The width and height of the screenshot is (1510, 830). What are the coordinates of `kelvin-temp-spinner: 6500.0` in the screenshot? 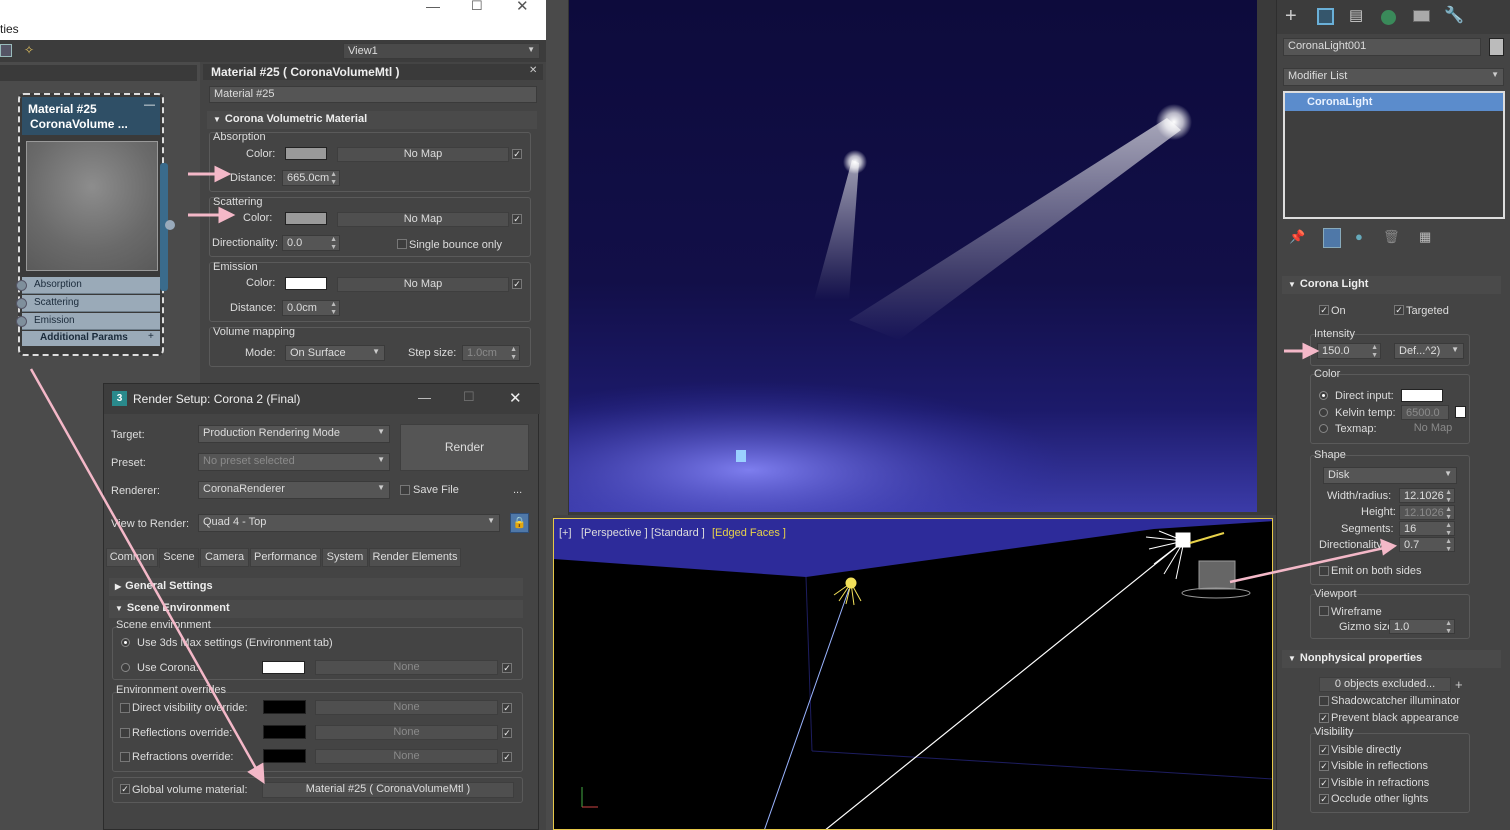 It's located at (1425, 412).